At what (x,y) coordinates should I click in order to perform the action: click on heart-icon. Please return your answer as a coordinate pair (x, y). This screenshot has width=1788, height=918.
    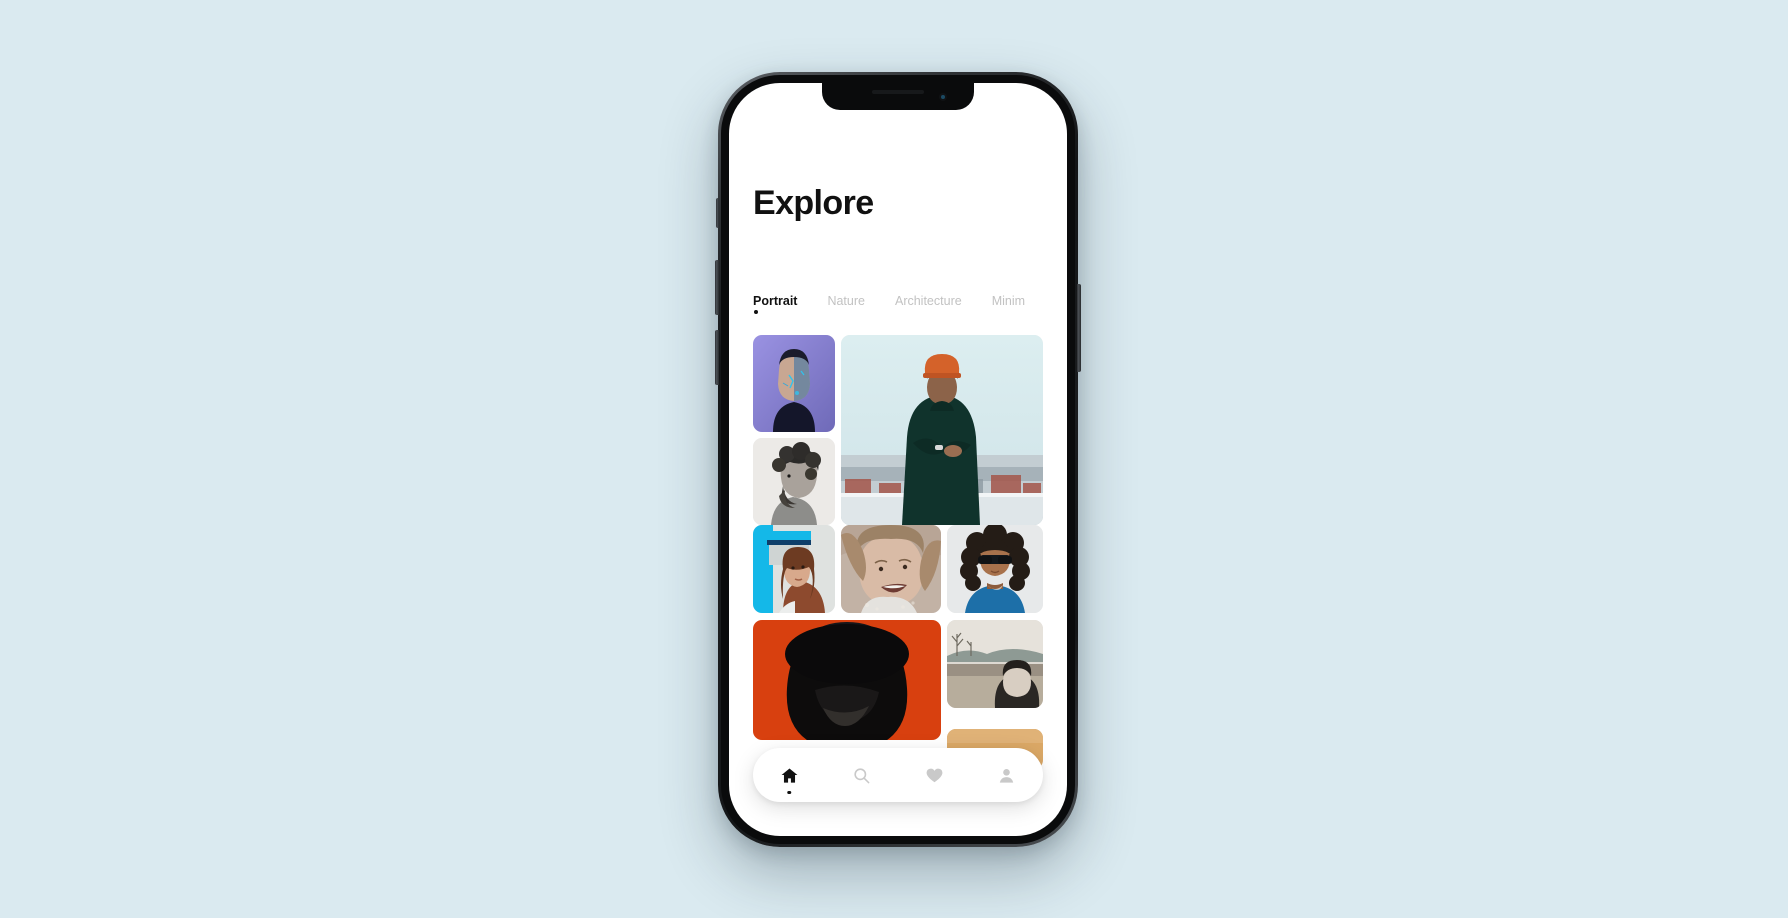
    Looking at the image, I should click on (934, 775).